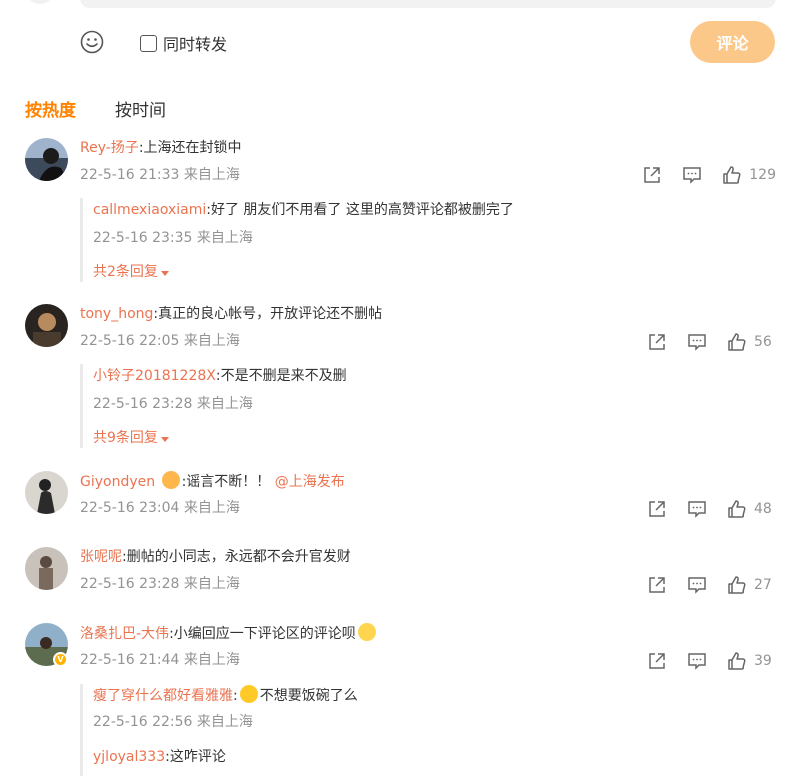 Image resolution: width=797 pixels, height=776 pixels. Describe the element at coordinates (109, 148) in the screenshot. I see `username-link: Rey-扬子` at that location.